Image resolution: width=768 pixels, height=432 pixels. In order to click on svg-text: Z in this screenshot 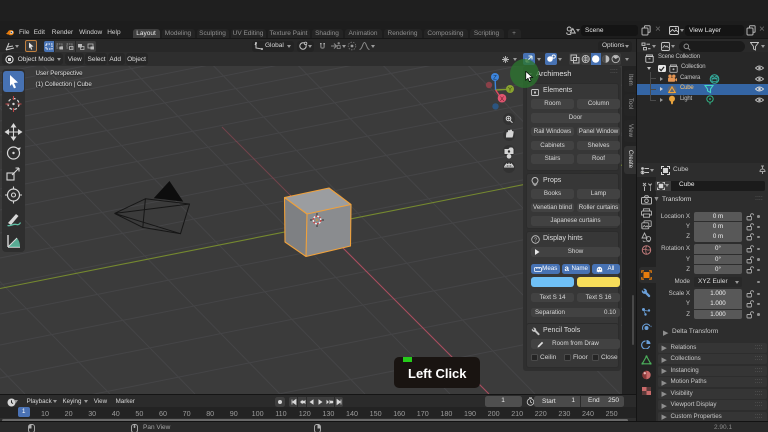, I will do `click(495, 78)`.